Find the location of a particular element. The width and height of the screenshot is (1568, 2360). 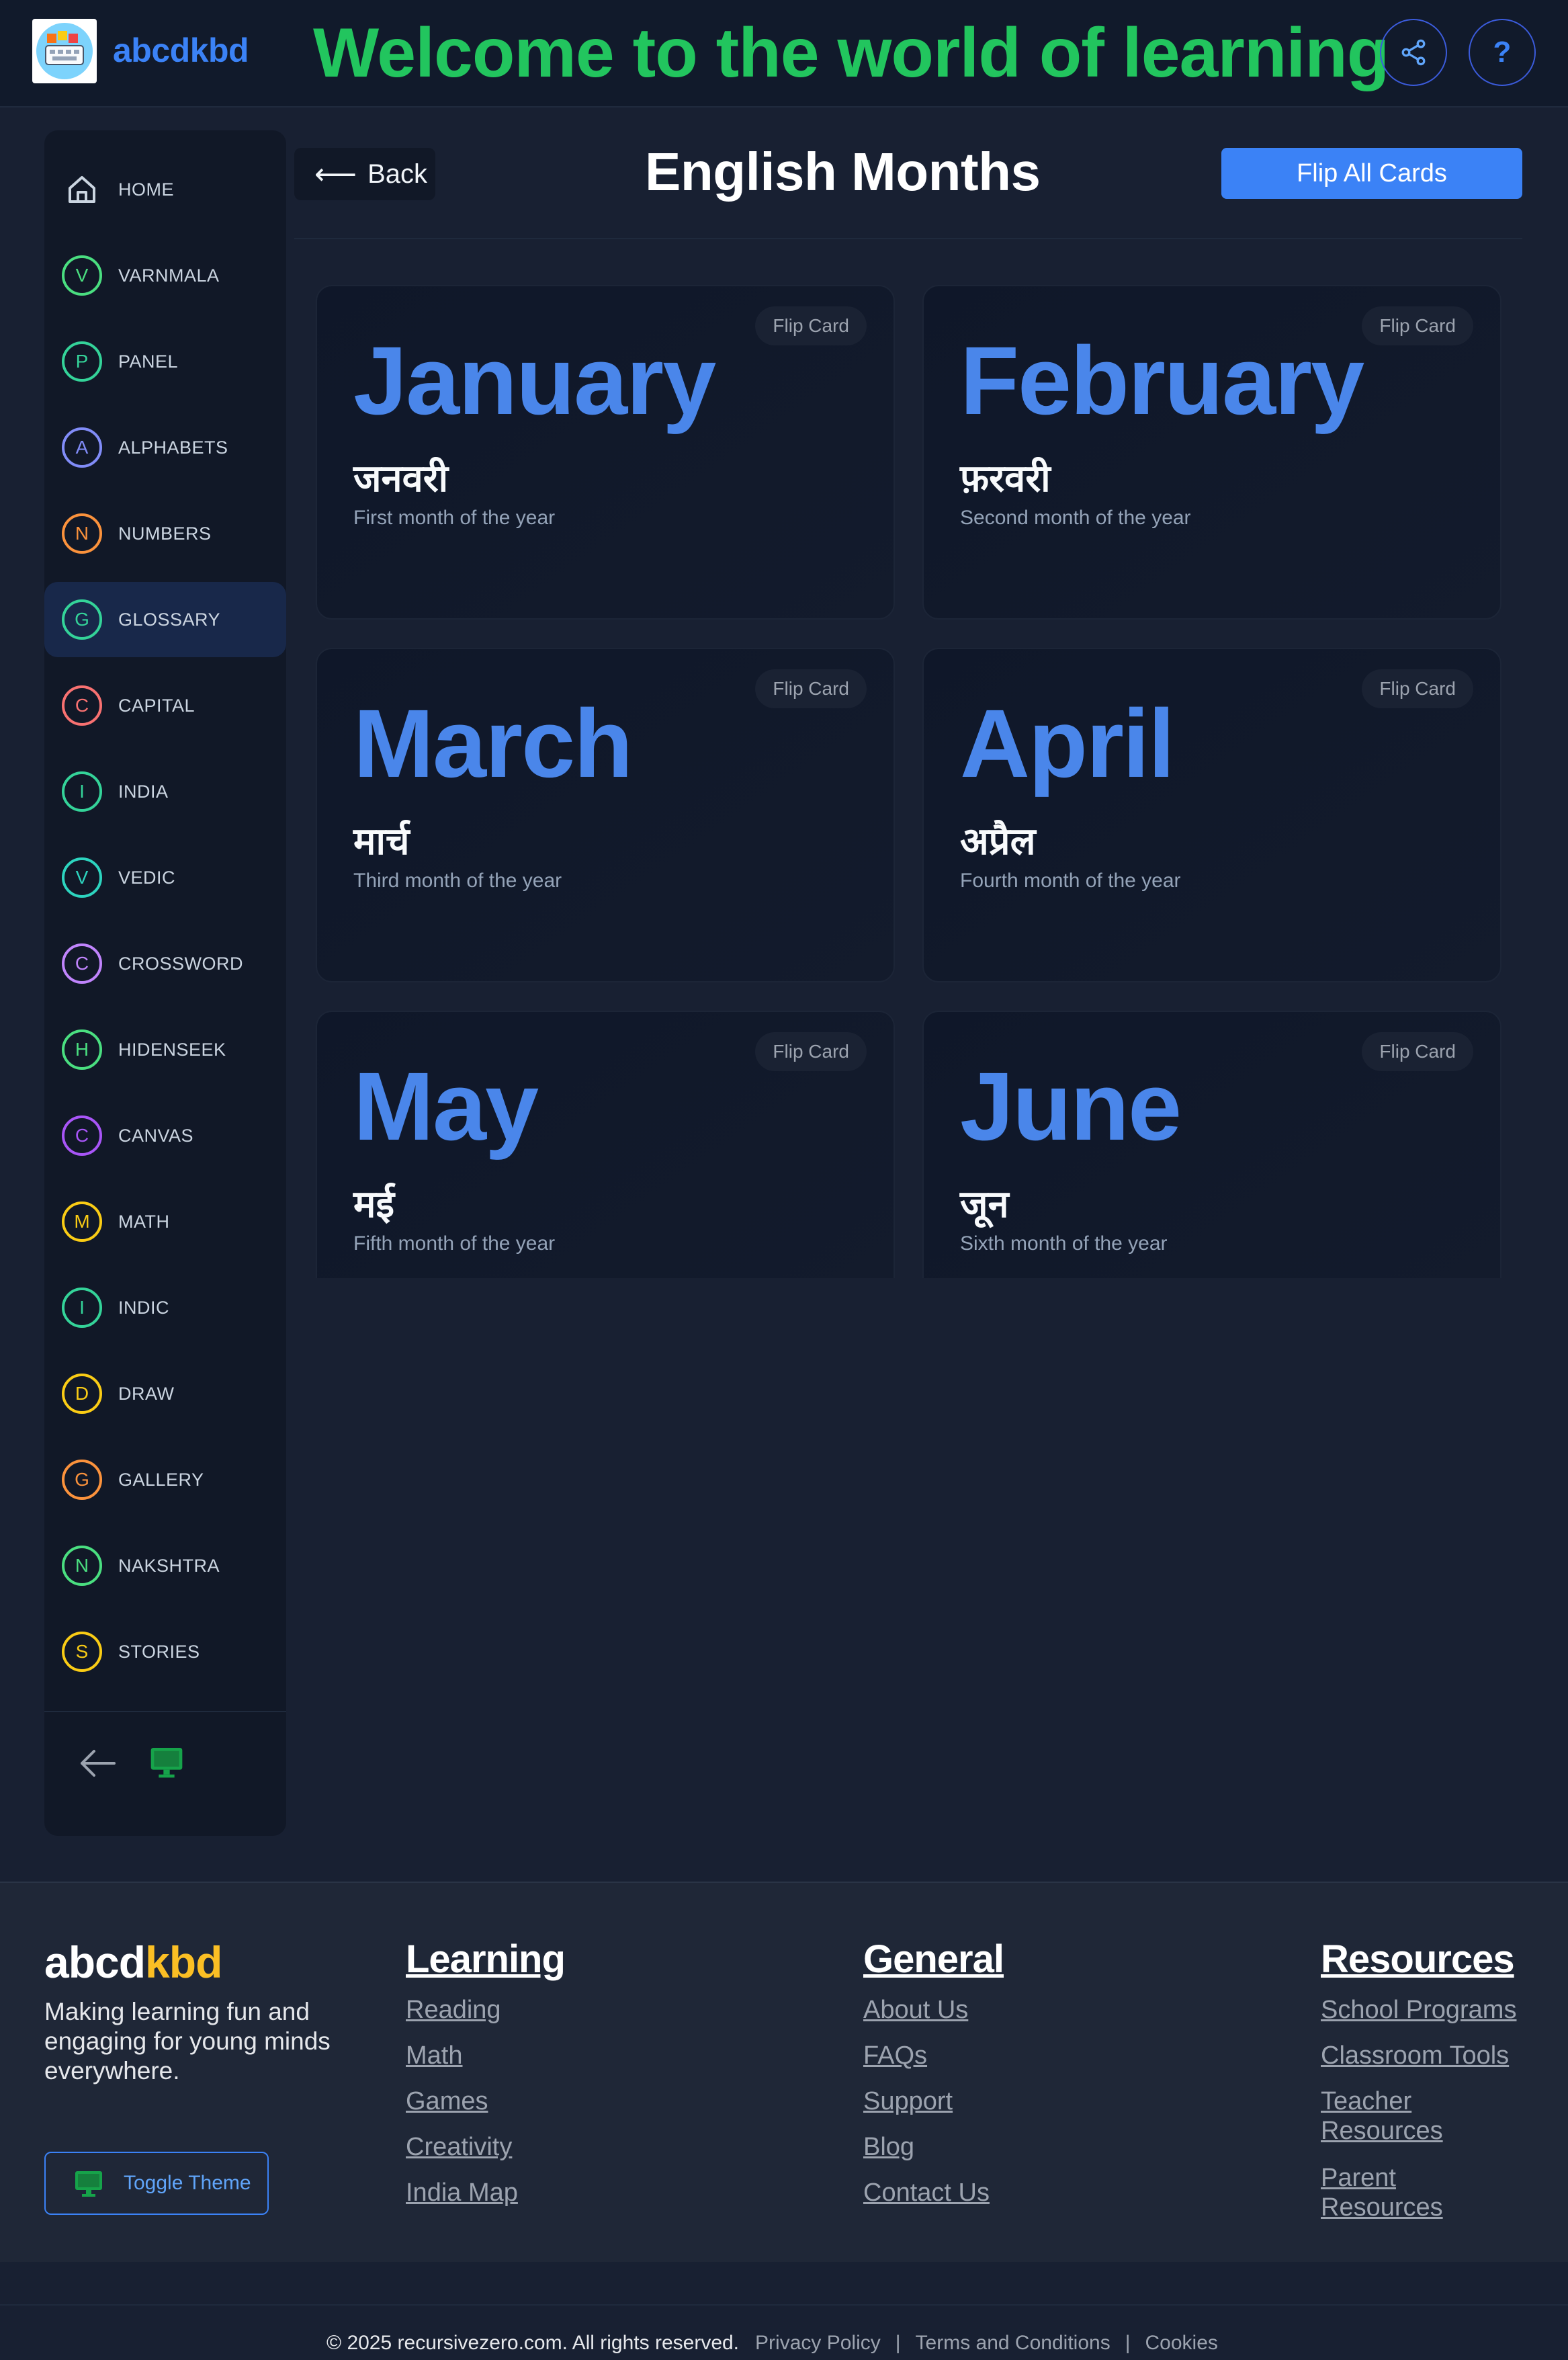

sidebar-item-glossary: G GLOSSARY is located at coordinates (165, 619).